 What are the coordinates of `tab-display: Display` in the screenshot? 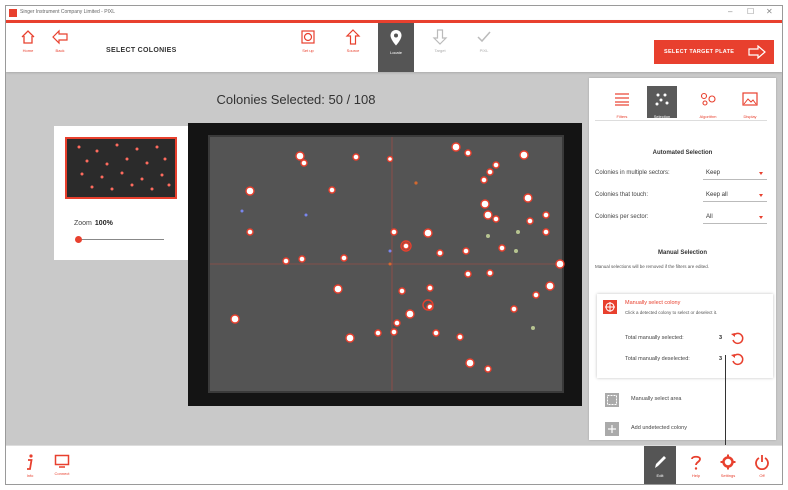 It's located at (750, 102).